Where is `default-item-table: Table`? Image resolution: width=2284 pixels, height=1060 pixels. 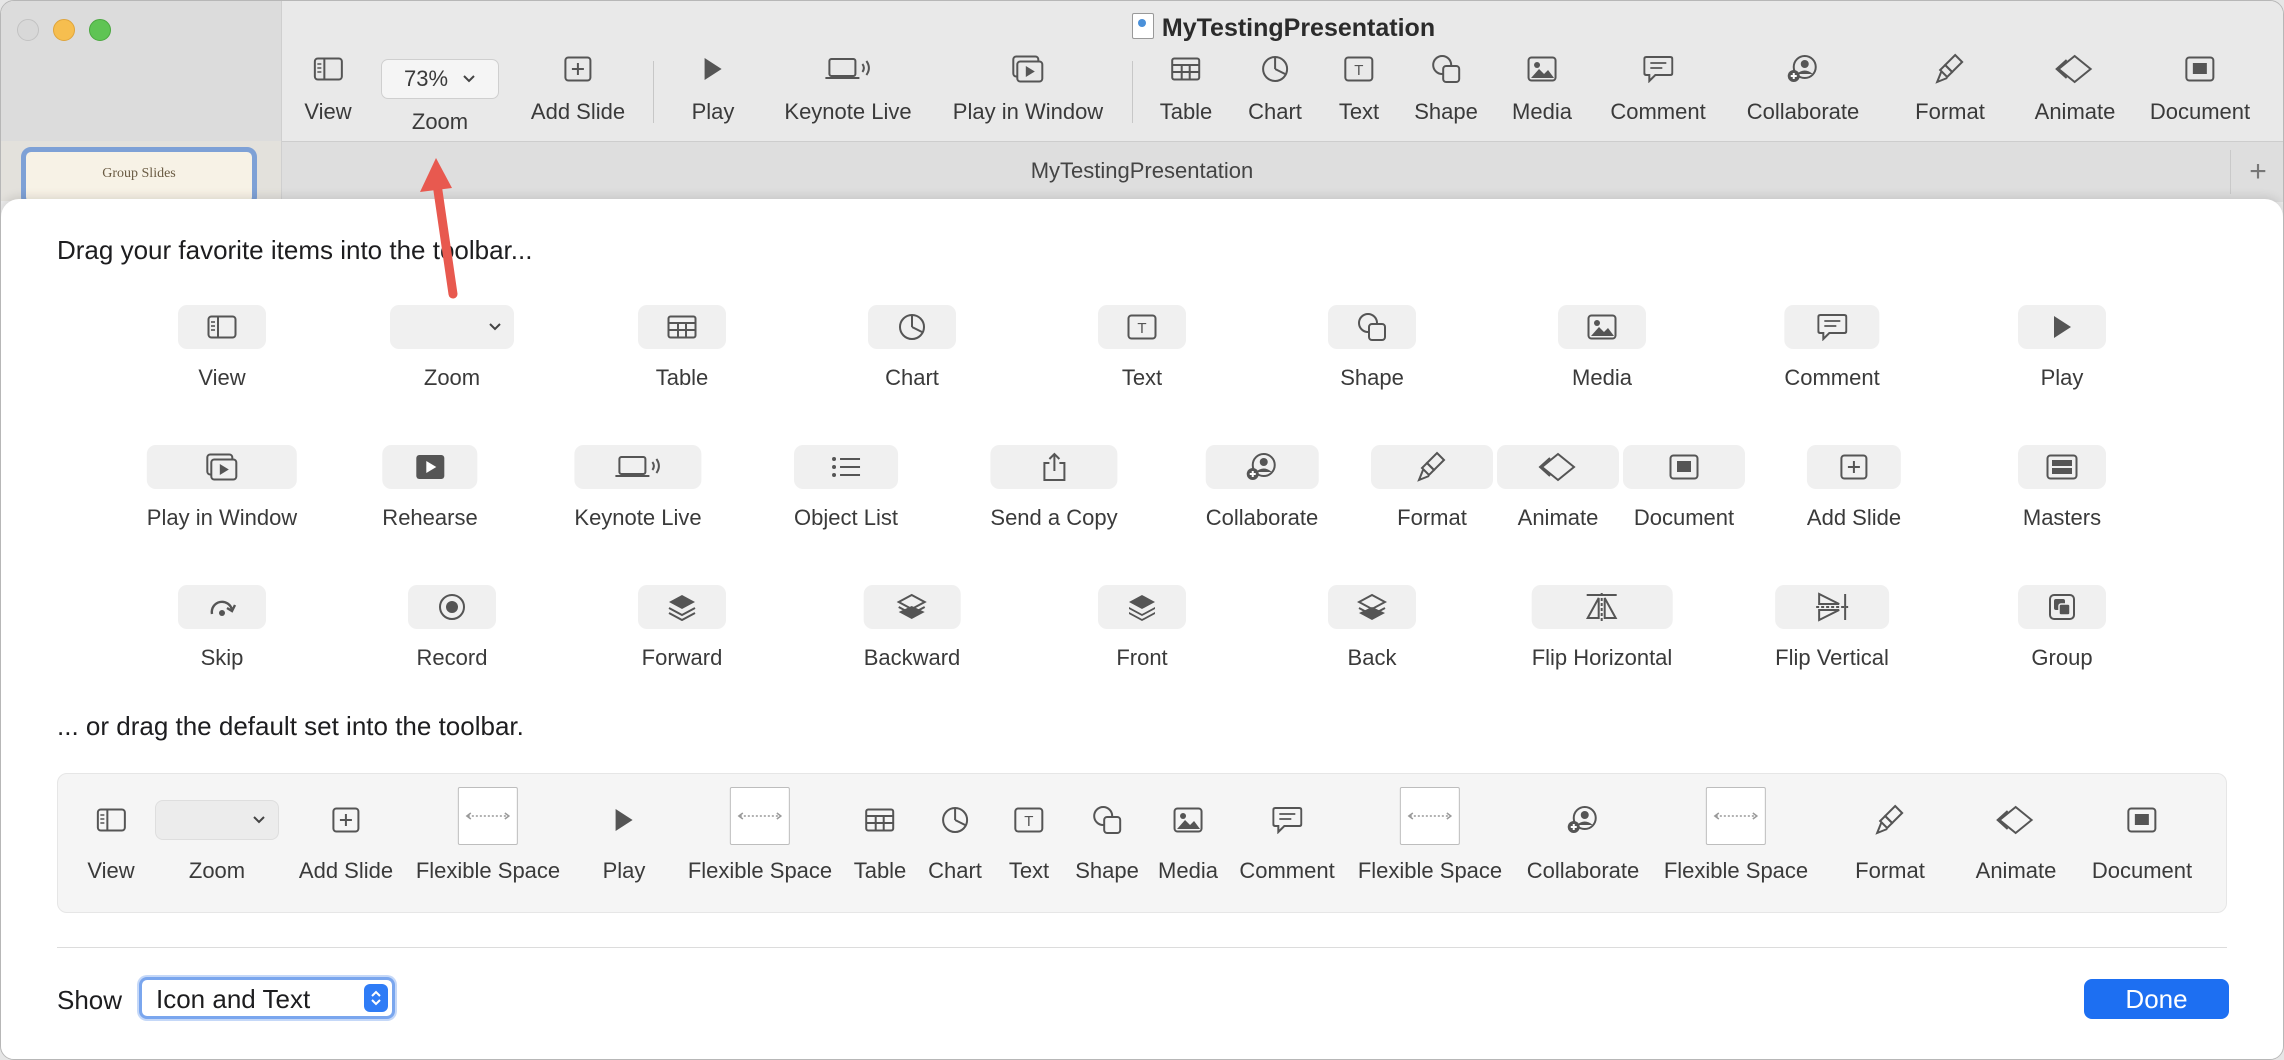 default-item-table: Table is located at coordinates (880, 841).